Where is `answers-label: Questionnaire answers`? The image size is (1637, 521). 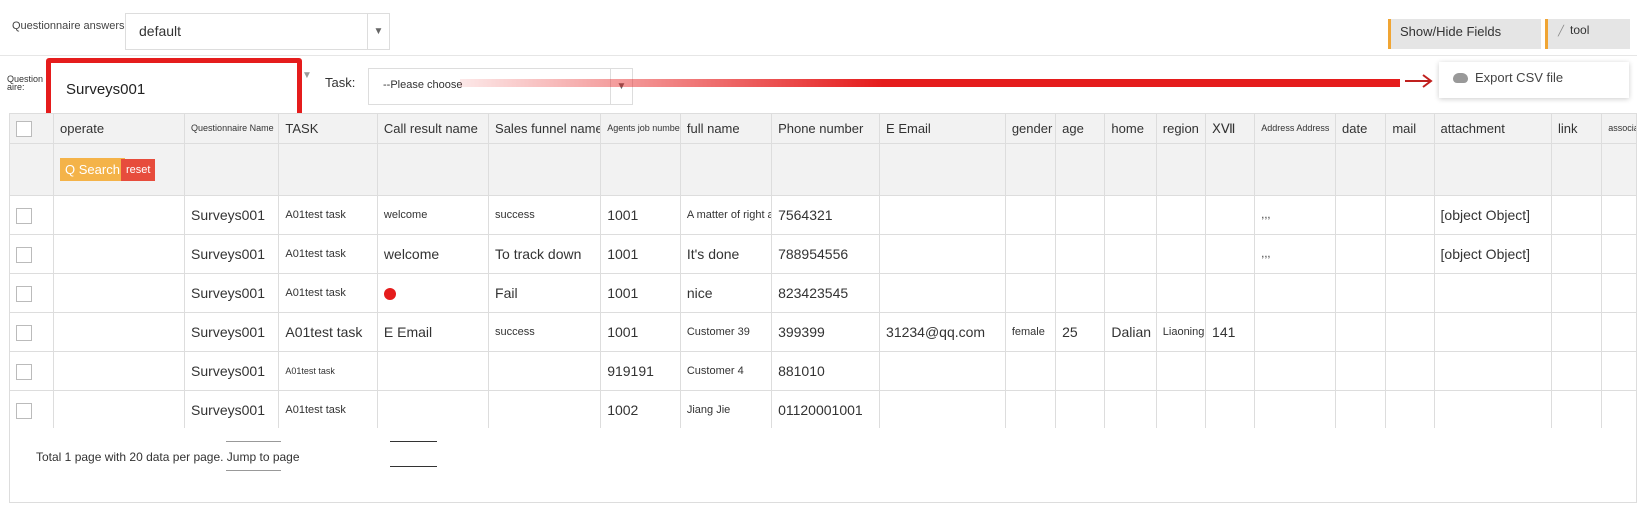
answers-label: Questionnaire answers is located at coordinates (68, 26).